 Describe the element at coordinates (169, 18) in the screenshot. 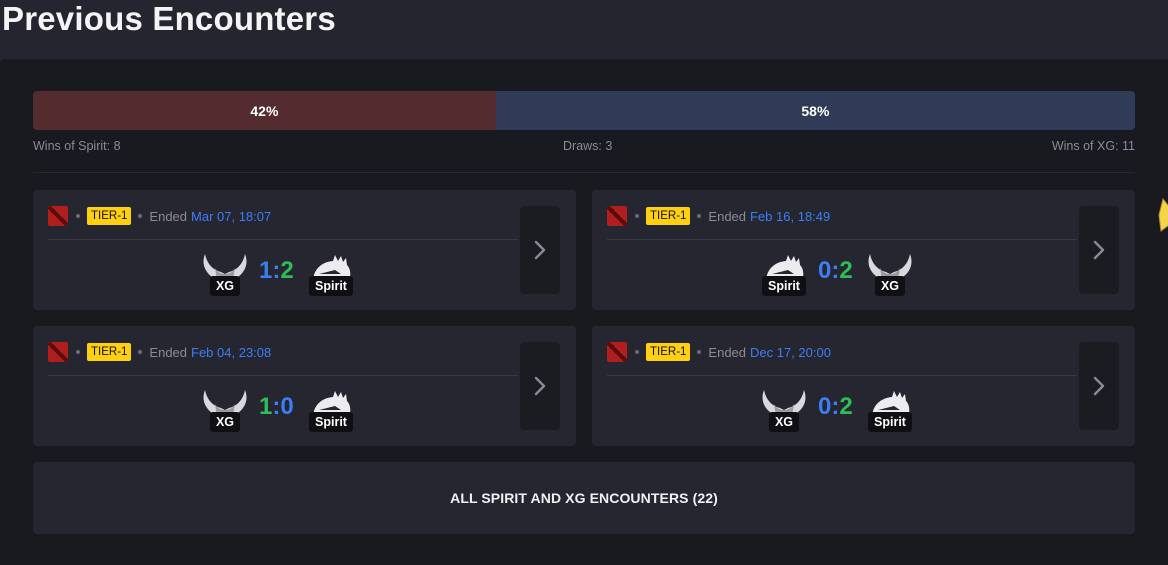

I see `page-title: Previous Encounters` at that location.